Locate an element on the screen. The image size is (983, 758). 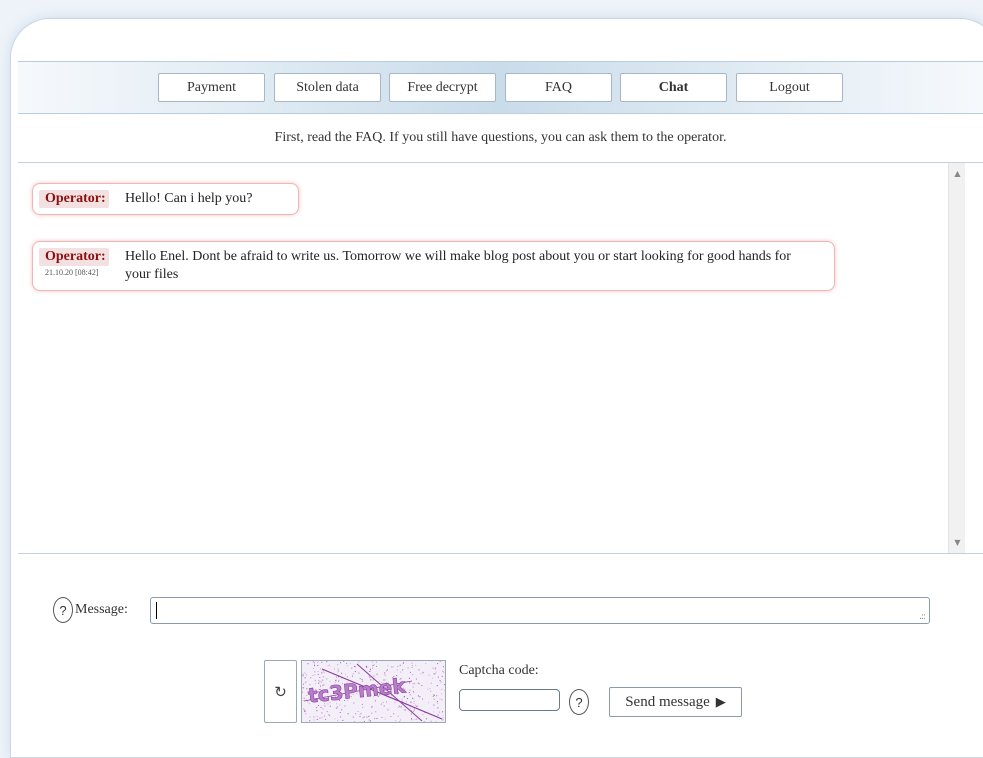
scroll-up-icon: ▲ is located at coordinates (957, 173).